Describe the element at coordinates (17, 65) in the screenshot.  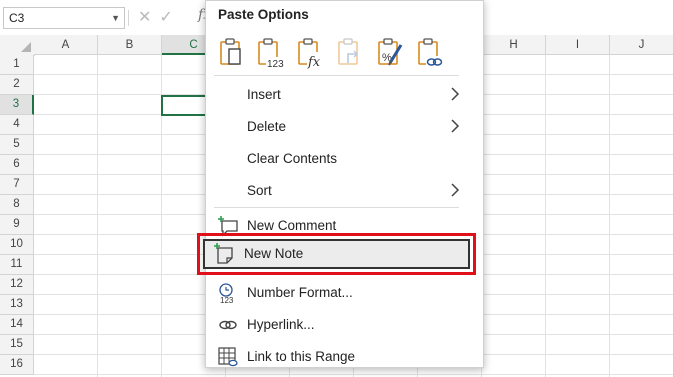
I see `row-header-1: 1` at that location.